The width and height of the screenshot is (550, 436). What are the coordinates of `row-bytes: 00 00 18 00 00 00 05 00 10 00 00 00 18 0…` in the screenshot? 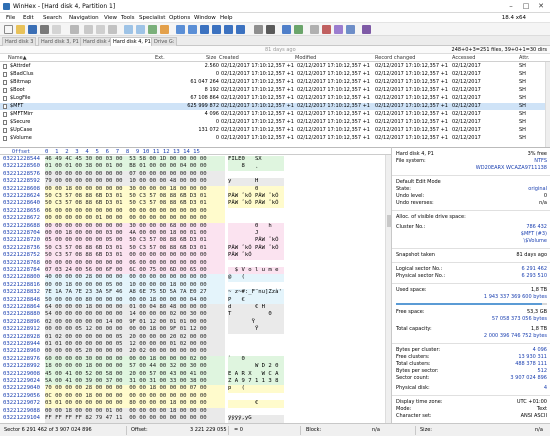 It's located at (135, 285).